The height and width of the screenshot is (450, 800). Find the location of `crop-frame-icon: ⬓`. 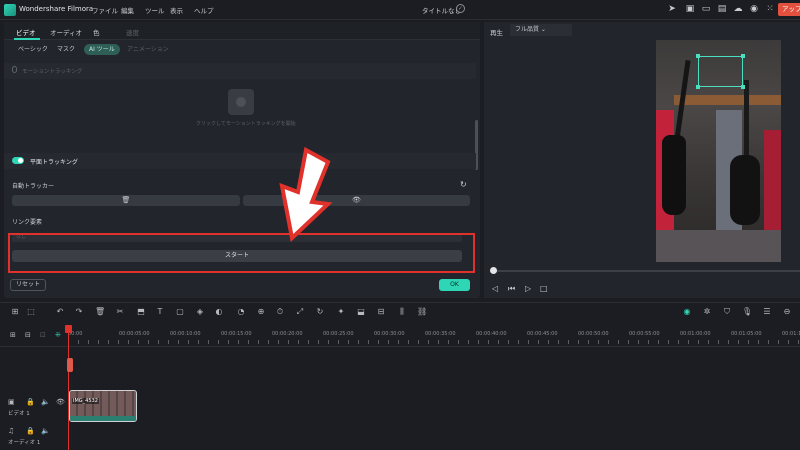

crop-frame-icon: ⬓ is located at coordinates (361, 311).